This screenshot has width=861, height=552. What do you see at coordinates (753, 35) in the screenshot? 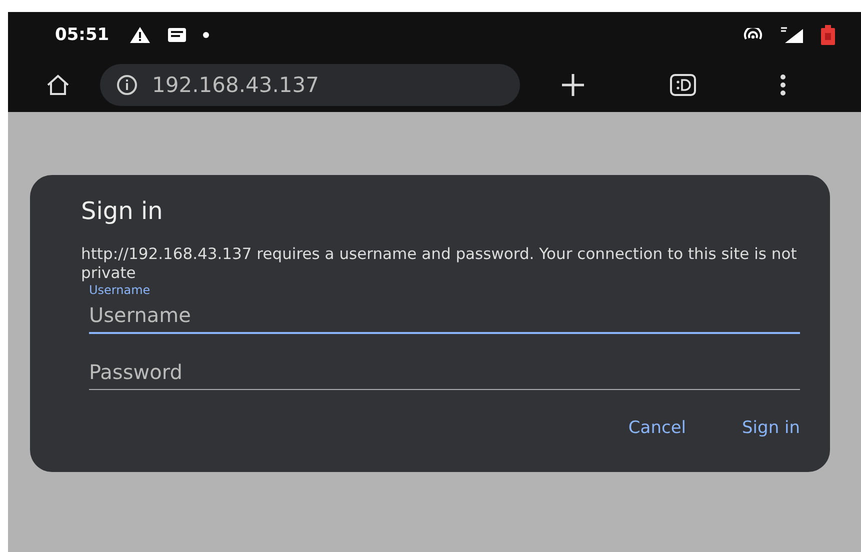
I see `hotspot-icon` at bounding box center [753, 35].